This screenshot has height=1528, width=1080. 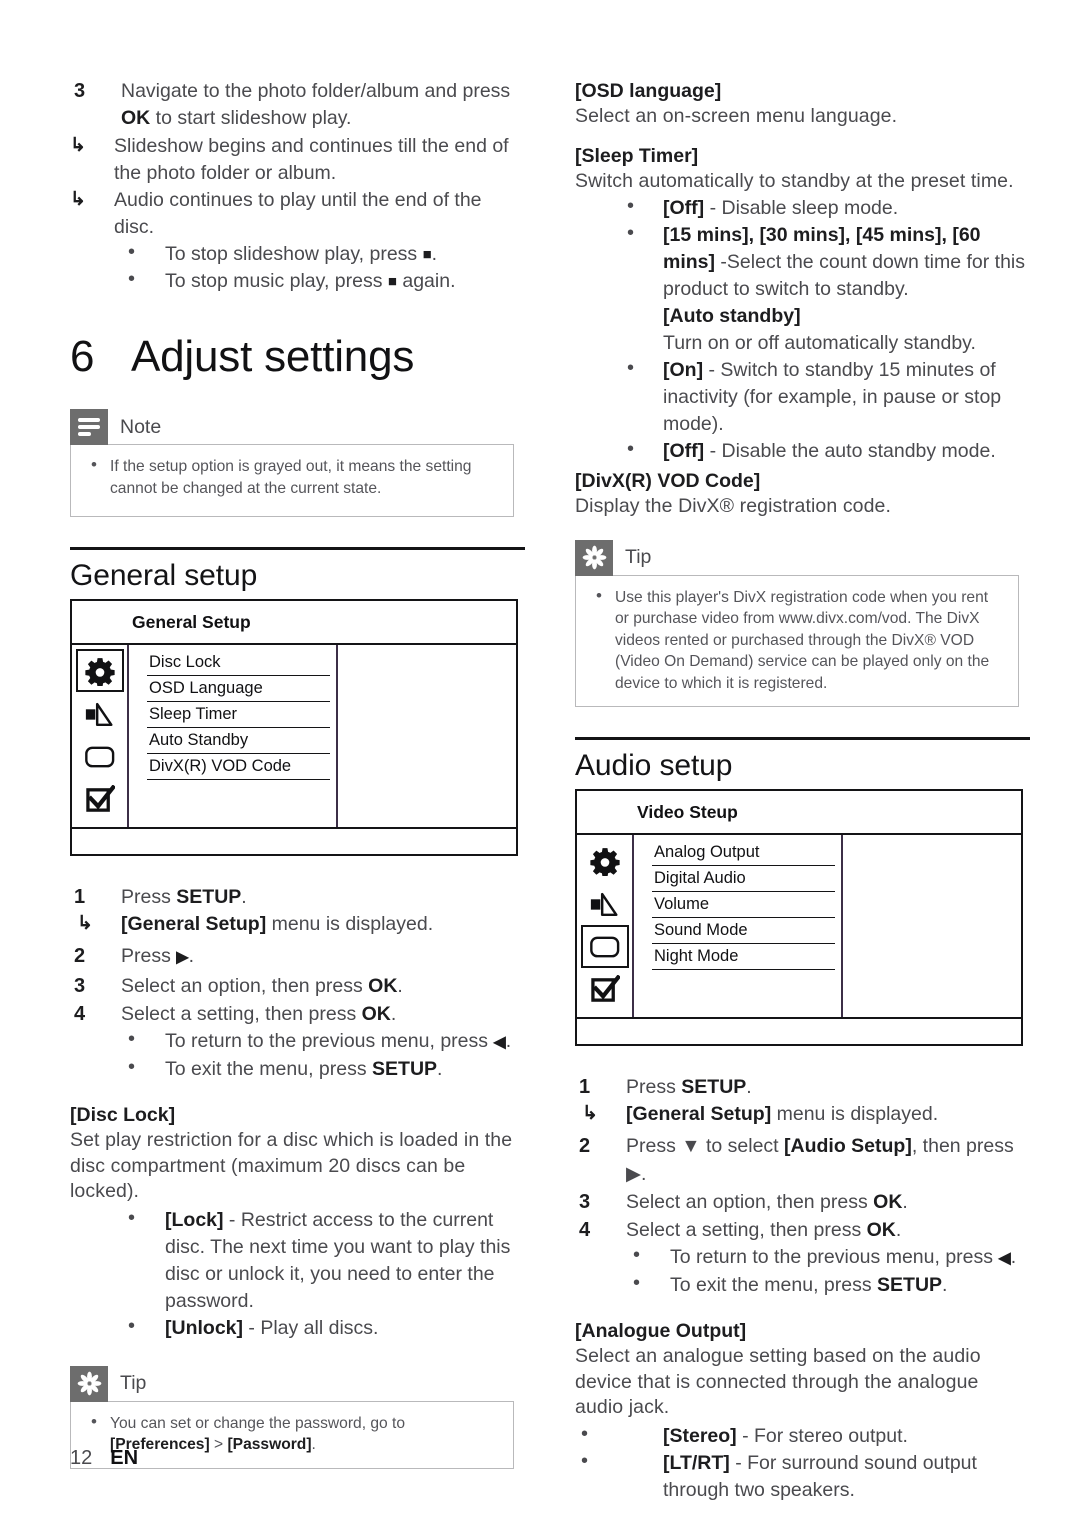 What do you see at coordinates (238, 767) in the screenshot?
I see `osd-menu-item: DivX(R) VOD Code` at bounding box center [238, 767].